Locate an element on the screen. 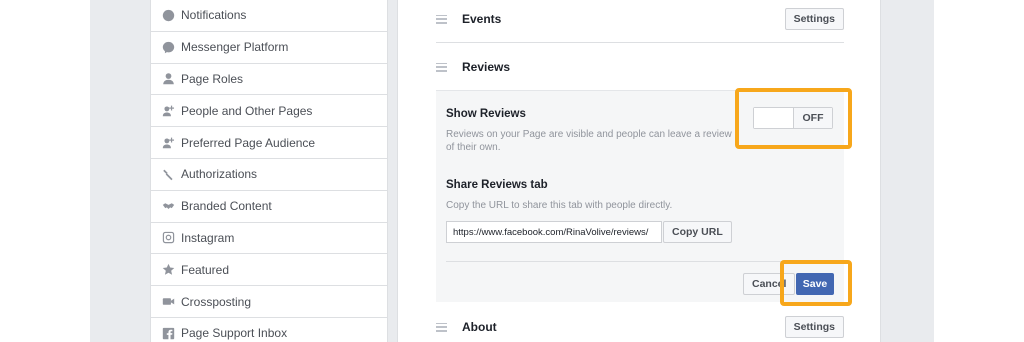 The width and height of the screenshot is (1024, 342). reviews-row: Reviews is located at coordinates (640, 67).